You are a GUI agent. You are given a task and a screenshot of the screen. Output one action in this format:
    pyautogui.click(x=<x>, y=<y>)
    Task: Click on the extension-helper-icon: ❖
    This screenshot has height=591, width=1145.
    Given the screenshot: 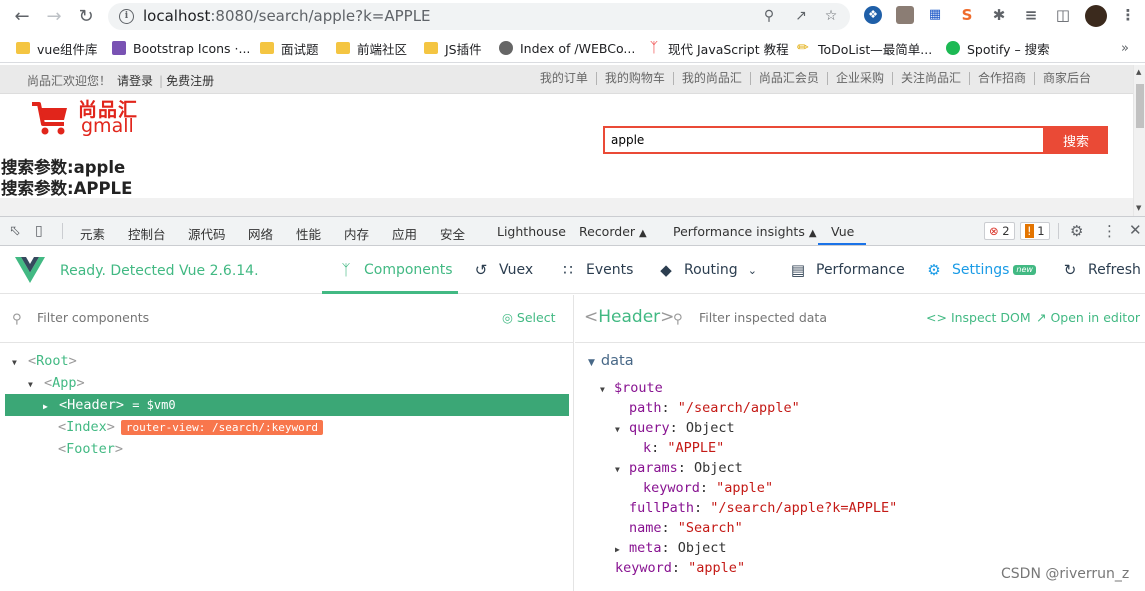 What is the action you would take?
    pyautogui.click(x=873, y=15)
    